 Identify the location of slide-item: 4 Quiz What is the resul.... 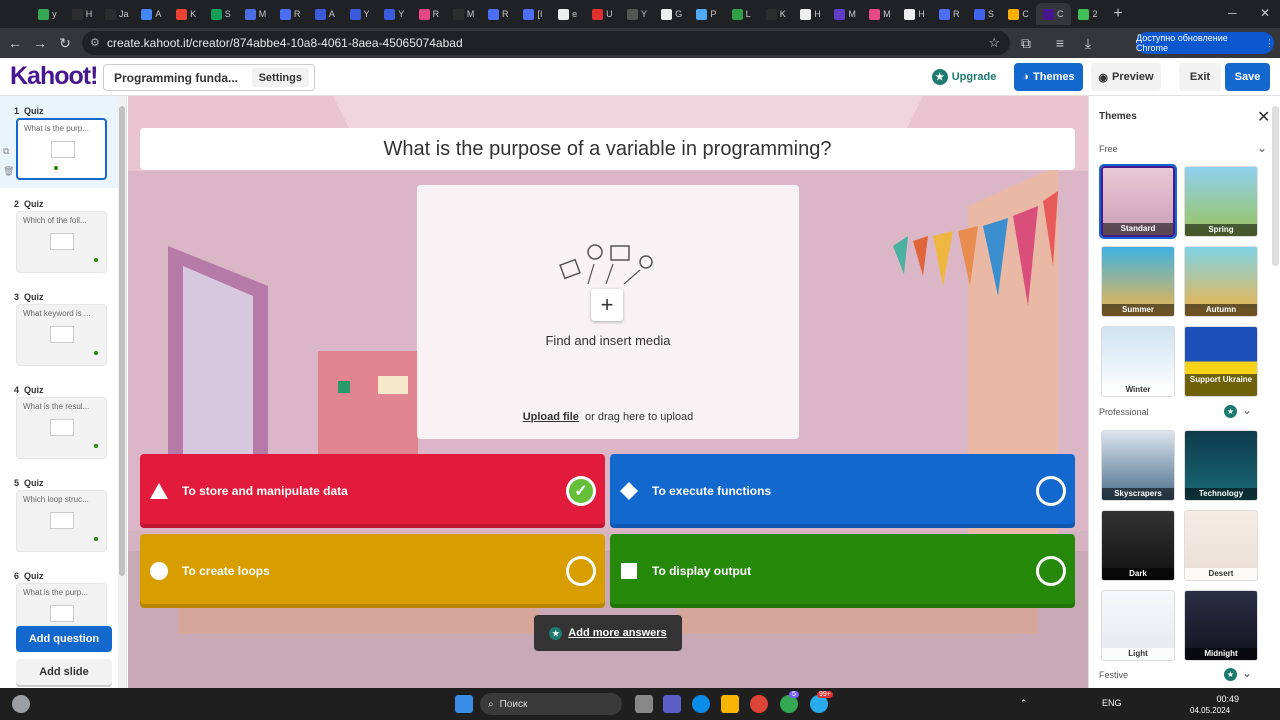
(59, 421).